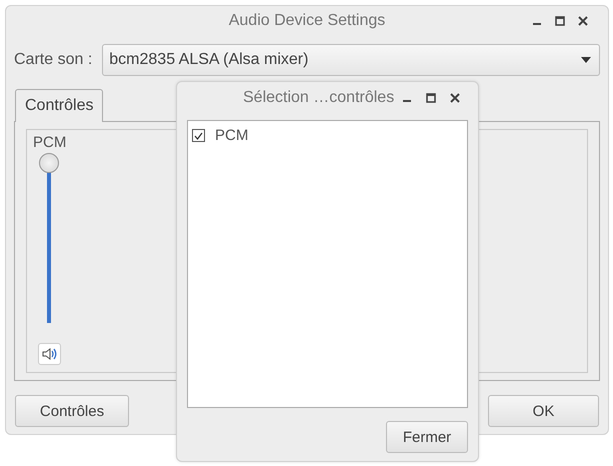 The image size is (613, 466). Describe the element at coordinates (198, 135) in the screenshot. I see `checkbox` at that location.